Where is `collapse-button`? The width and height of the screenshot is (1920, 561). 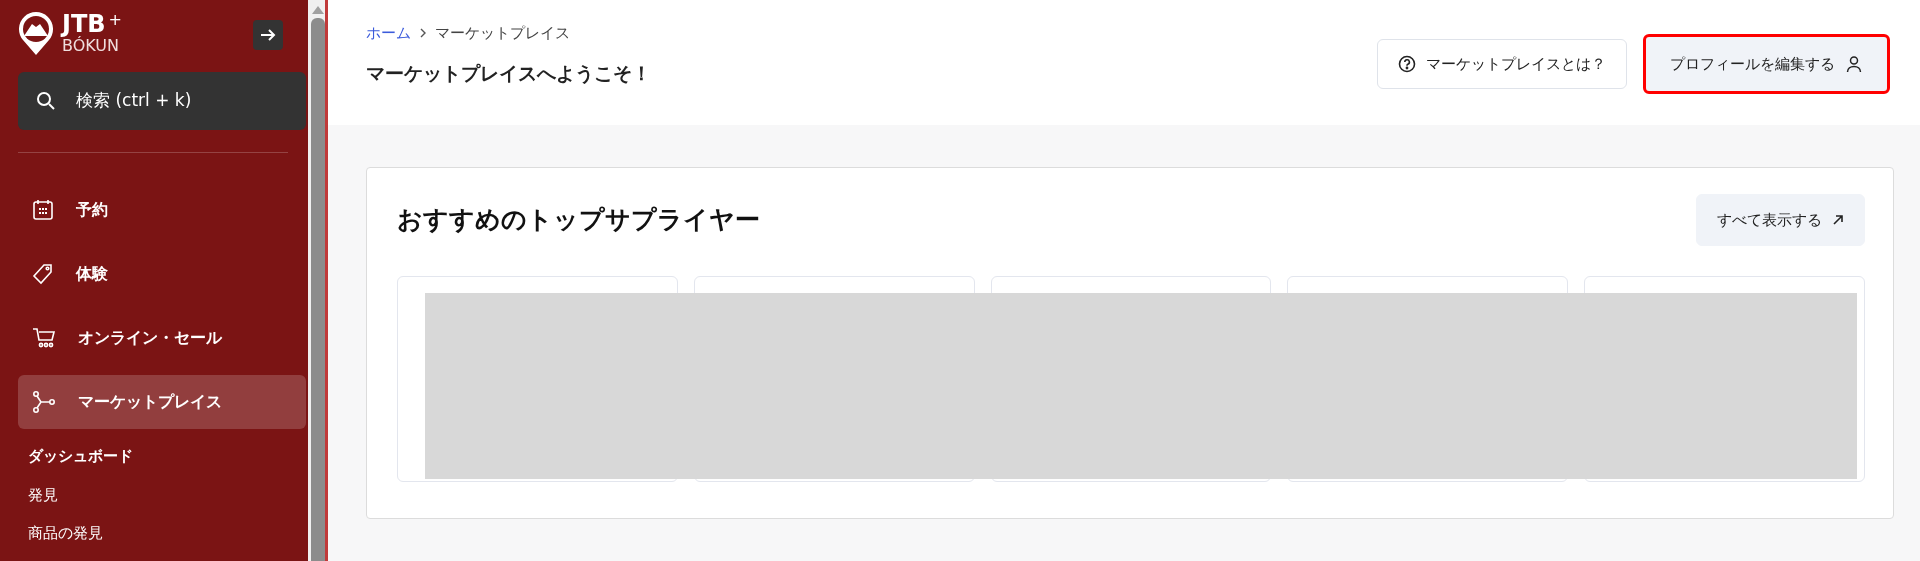
collapse-button is located at coordinates (268, 35).